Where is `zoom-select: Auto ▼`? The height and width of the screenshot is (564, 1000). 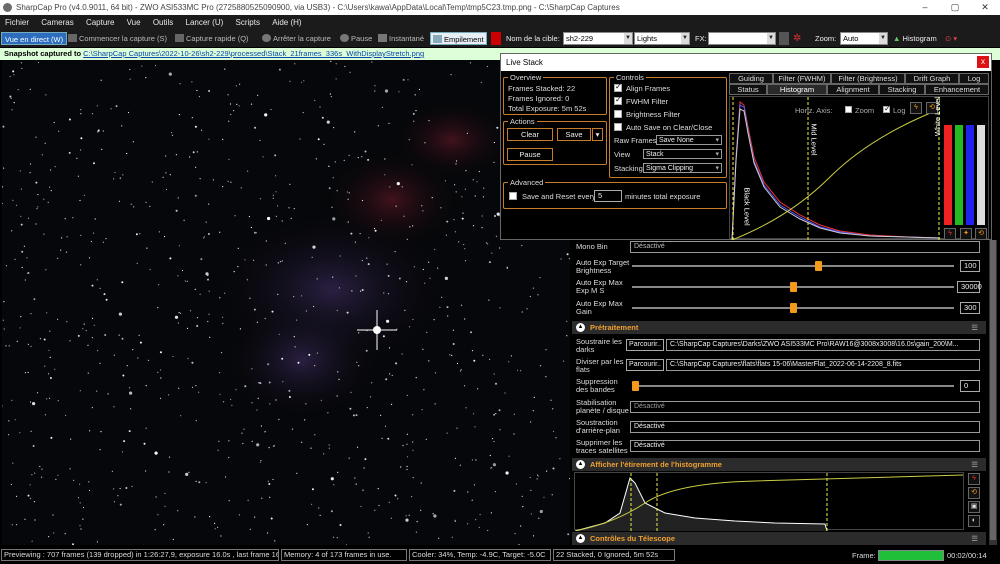 zoom-select: Auto ▼ is located at coordinates (864, 38).